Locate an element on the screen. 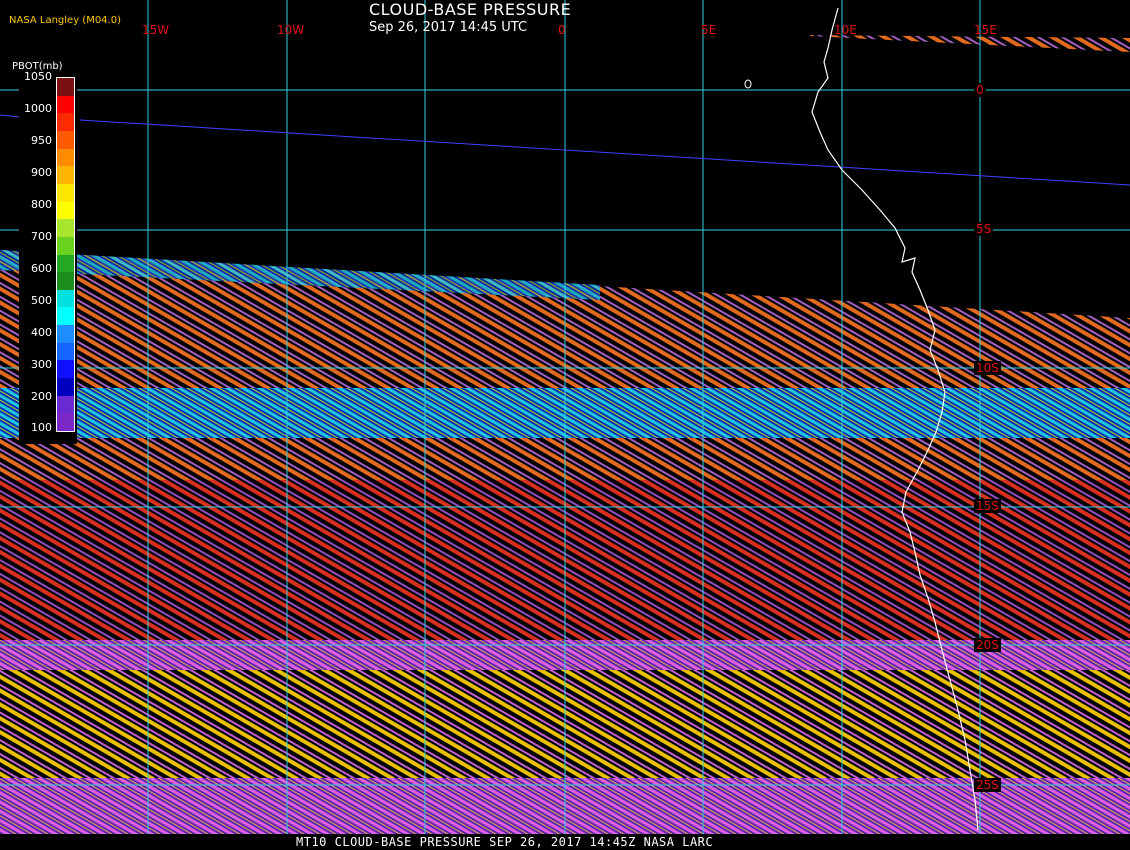  legend-tick-label: 800 is located at coordinates (41, 204).